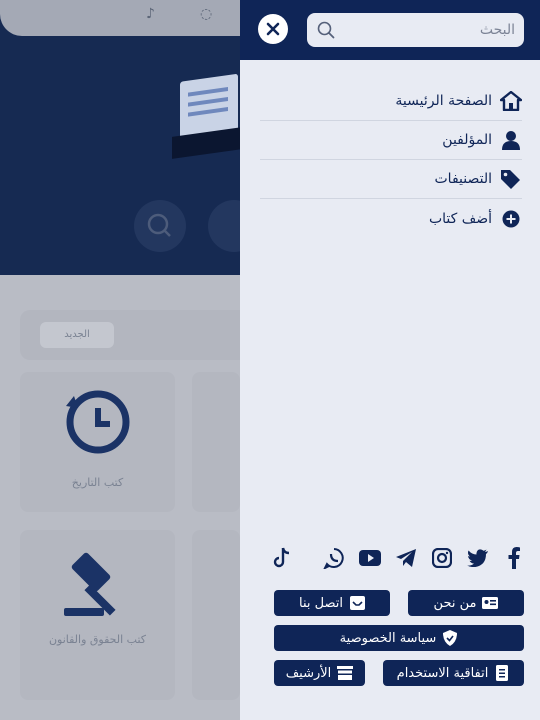 Image resolution: width=540 pixels, height=720 pixels. What do you see at coordinates (511, 219) in the screenshot?
I see `plus-circle-icon` at bounding box center [511, 219].